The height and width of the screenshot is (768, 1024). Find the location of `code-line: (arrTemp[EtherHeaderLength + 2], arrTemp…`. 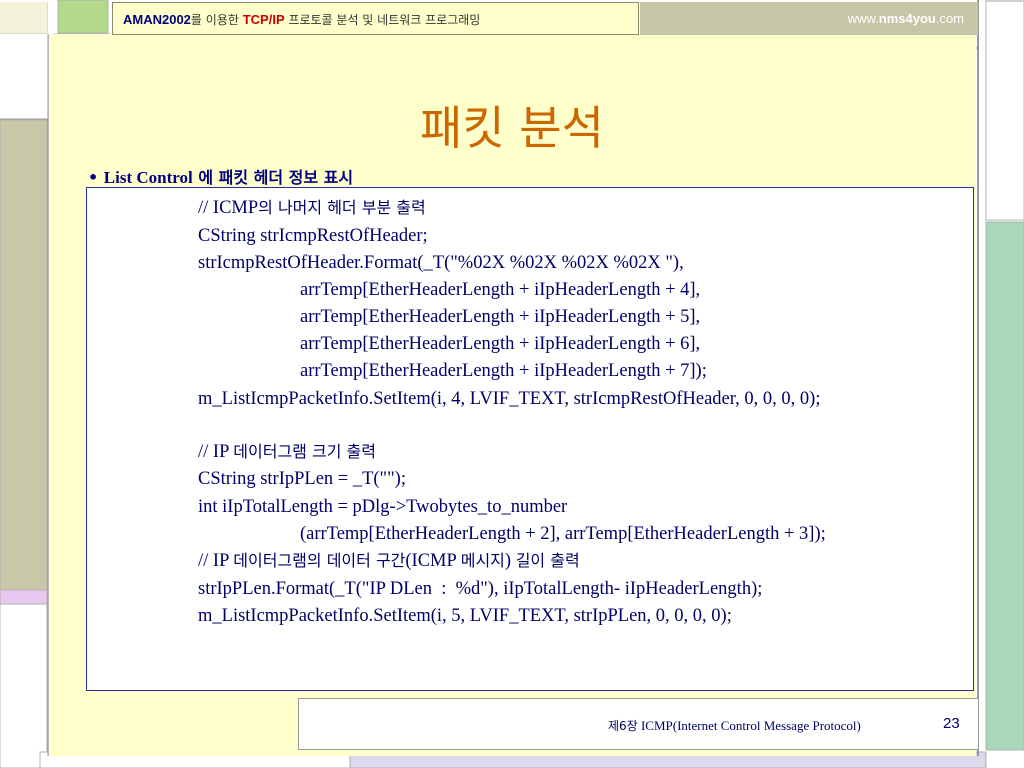

code-line: (arrTemp[EtherHeaderLength + 2], arrTemp… is located at coordinates (563, 534).